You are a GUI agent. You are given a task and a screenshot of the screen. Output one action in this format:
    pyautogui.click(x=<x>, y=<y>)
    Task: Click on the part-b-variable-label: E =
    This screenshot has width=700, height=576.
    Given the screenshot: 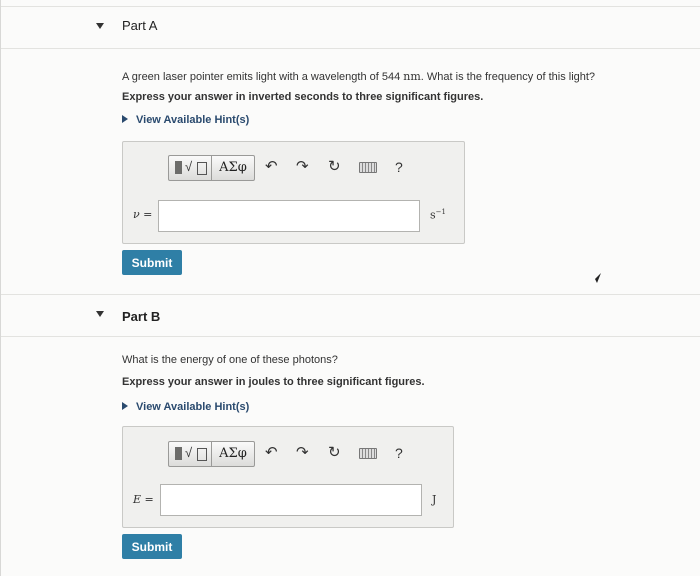 What is the action you would take?
    pyautogui.click(x=143, y=499)
    